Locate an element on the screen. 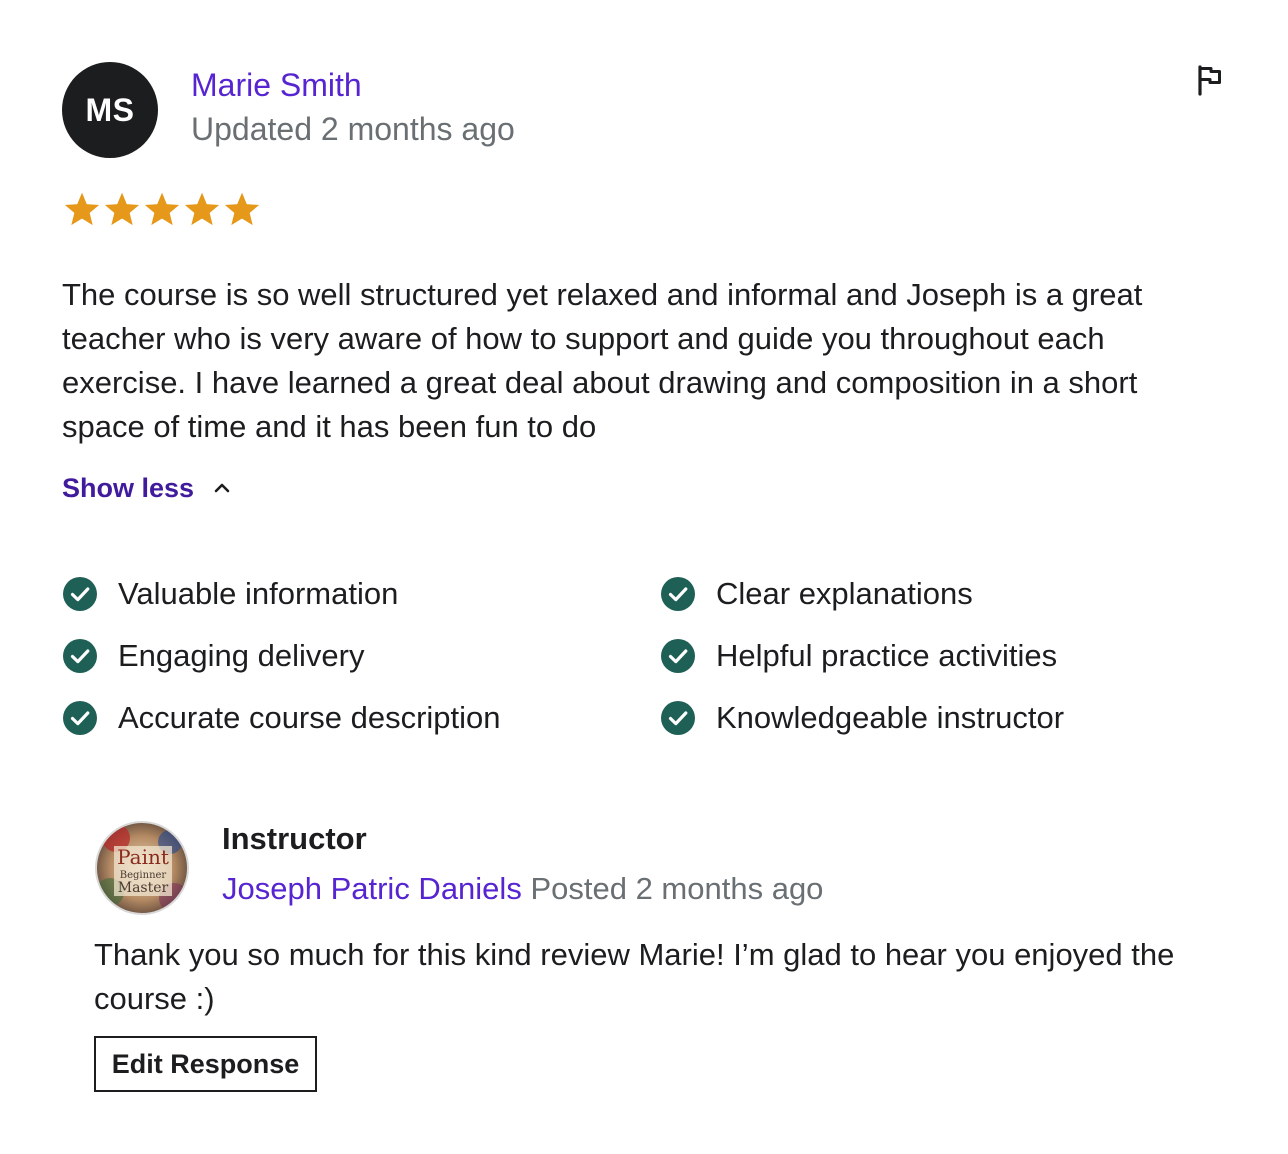 The height and width of the screenshot is (1154, 1288). review-updated-time: Updated 2 months ago is located at coordinates (353, 129).